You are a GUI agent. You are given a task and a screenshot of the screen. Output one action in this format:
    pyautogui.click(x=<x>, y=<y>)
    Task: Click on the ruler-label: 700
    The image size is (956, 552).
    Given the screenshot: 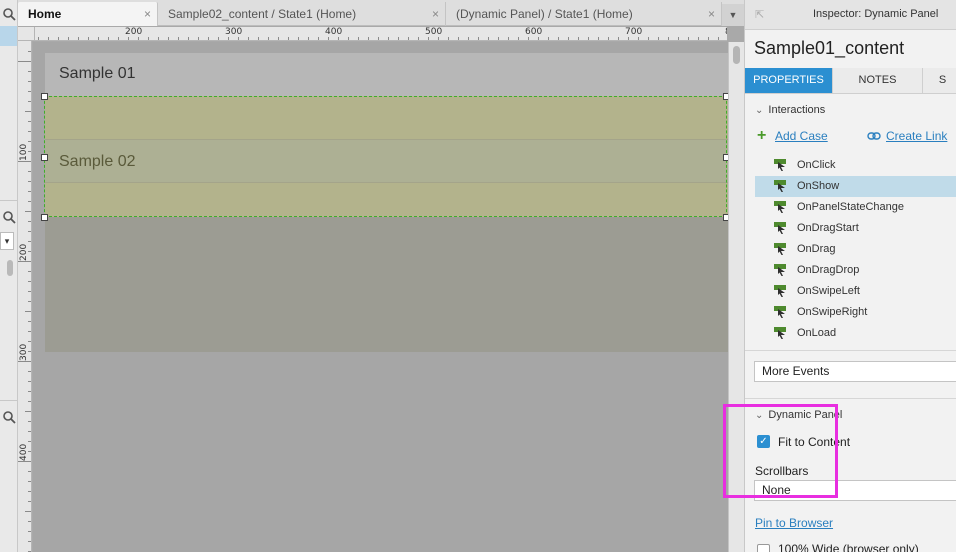 What is the action you would take?
    pyautogui.click(x=634, y=32)
    